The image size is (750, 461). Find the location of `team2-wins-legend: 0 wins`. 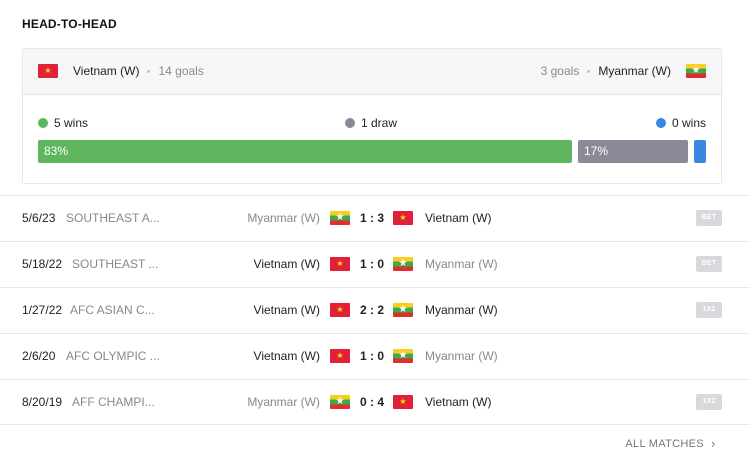

team2-wins-legend: 0 wins is located at coordinates (680, 123).